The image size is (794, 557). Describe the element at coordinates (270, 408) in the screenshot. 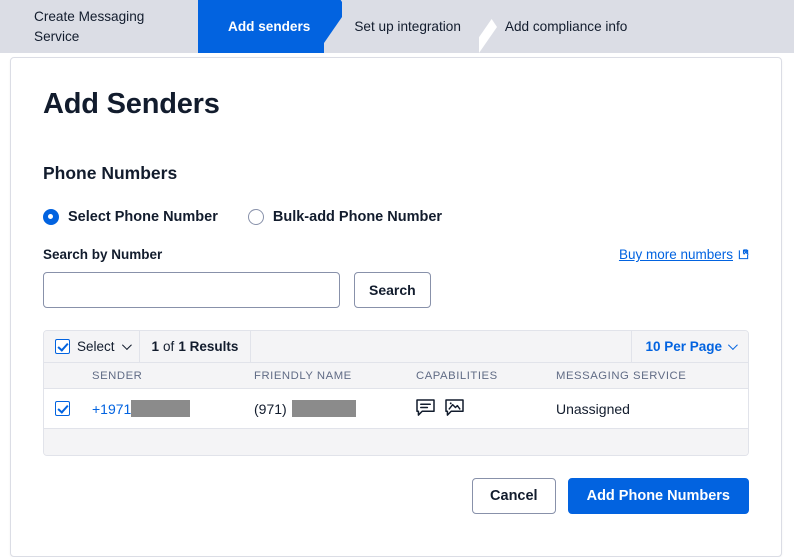

I see `friendly-name-text: (971)` at that location.